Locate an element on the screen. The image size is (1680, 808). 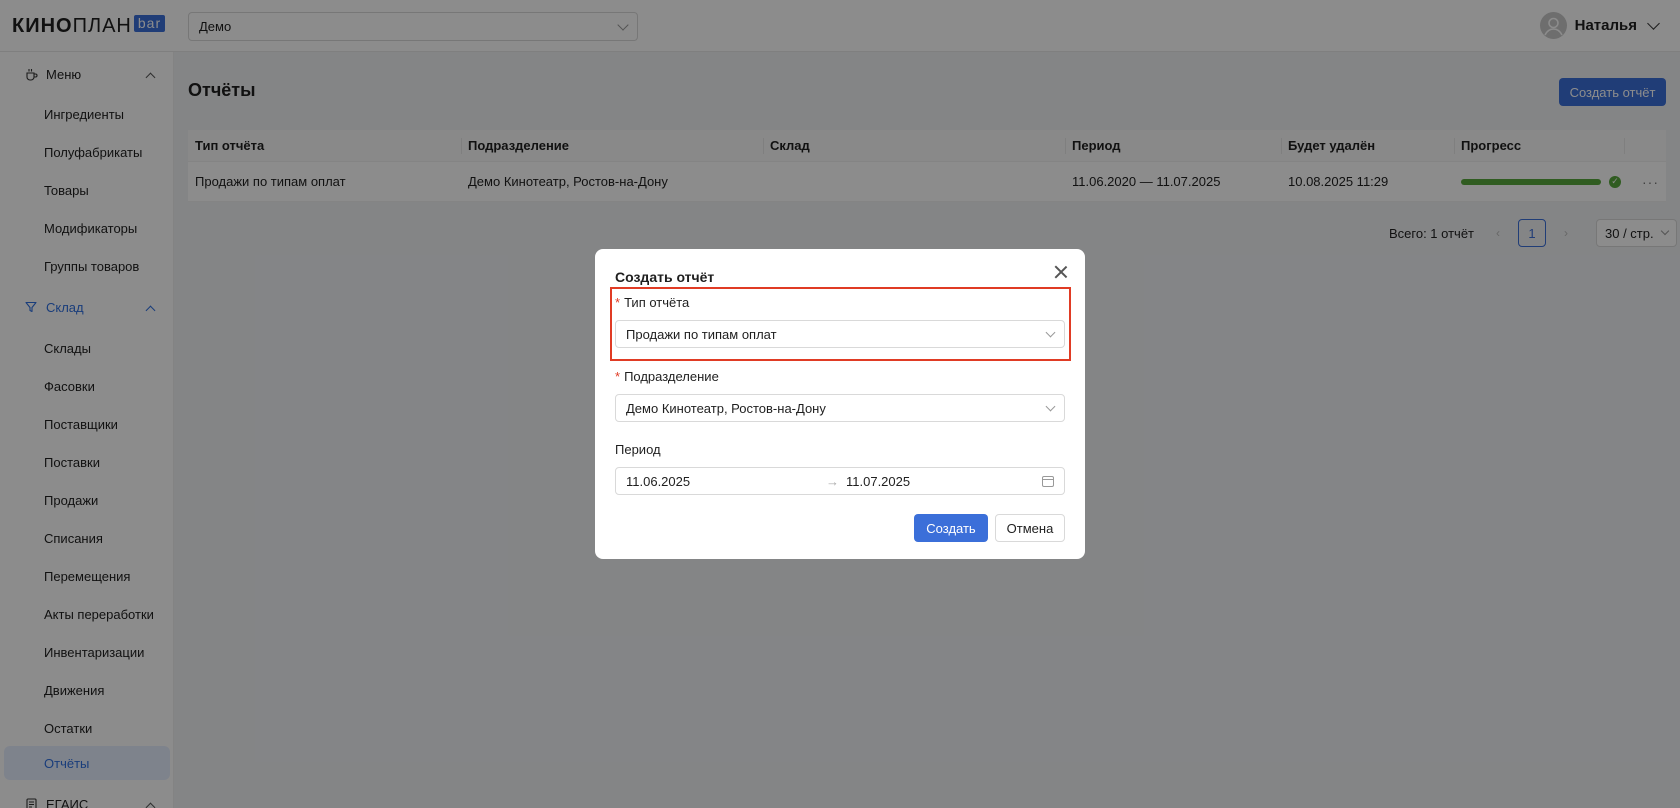
division-select: Демо Кинотеатр, Ростов-на-Дону is located at coordinates (840, 408).